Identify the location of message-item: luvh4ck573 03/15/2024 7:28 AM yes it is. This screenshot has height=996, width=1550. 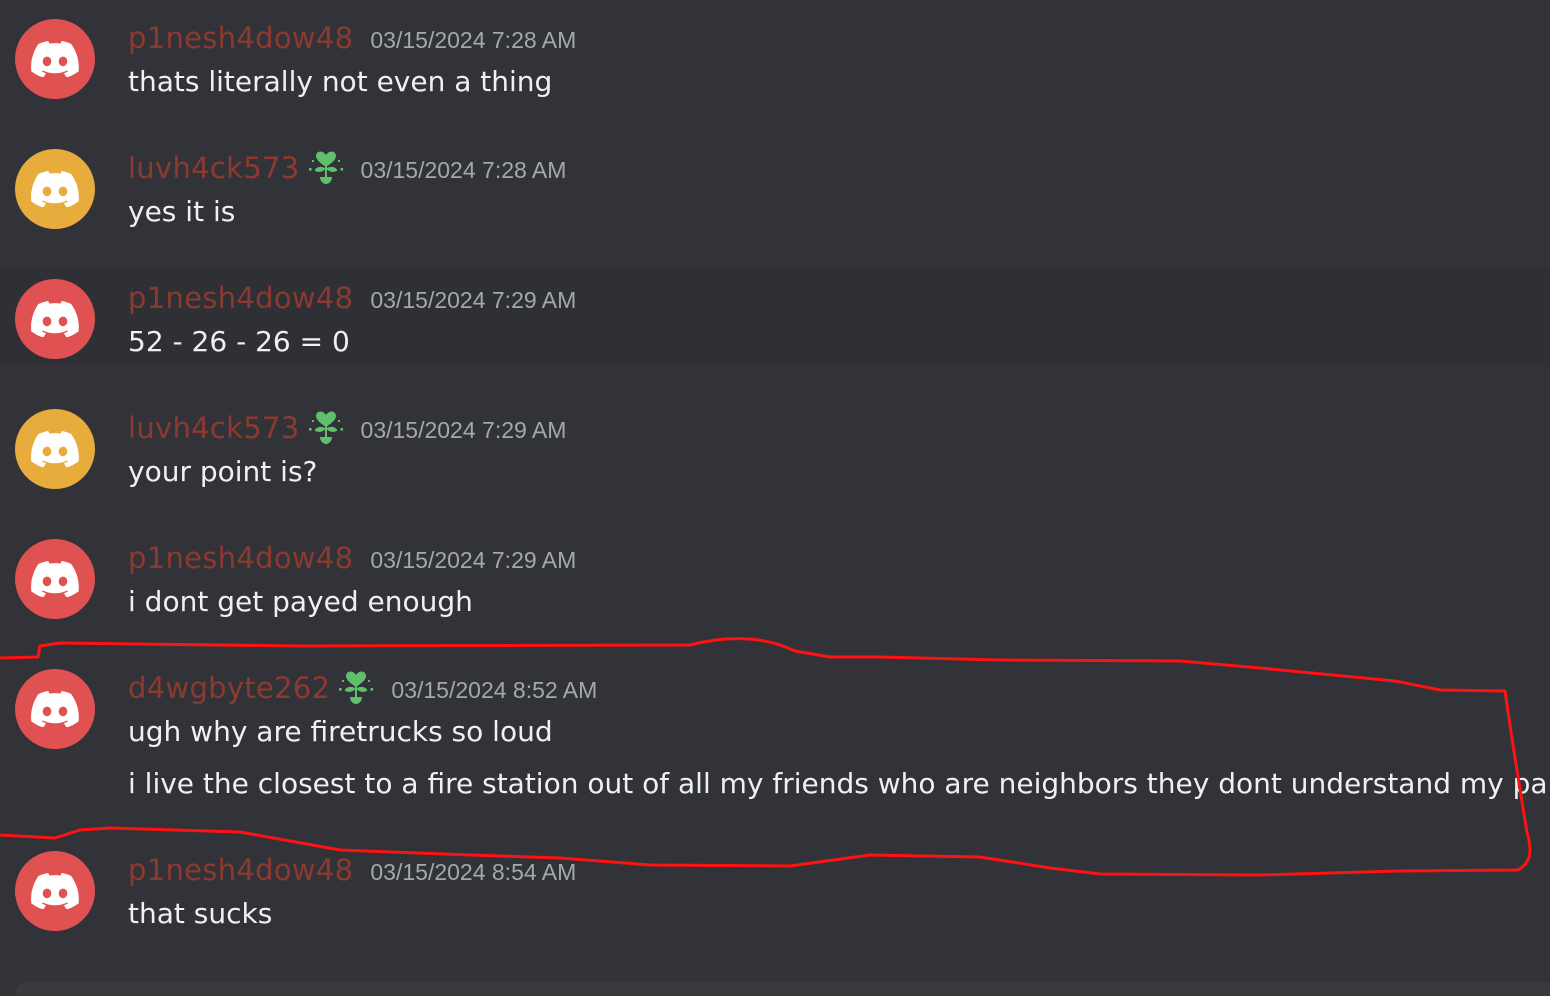
(775, 199).